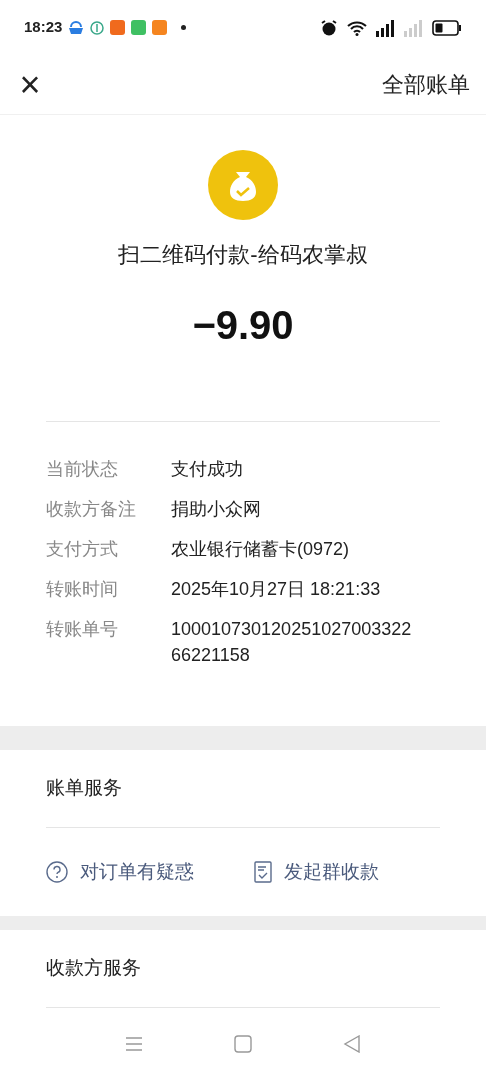  Describe the element at coordinates (243, 185) in the screenshot. I see `money-bag-icon` at that location.